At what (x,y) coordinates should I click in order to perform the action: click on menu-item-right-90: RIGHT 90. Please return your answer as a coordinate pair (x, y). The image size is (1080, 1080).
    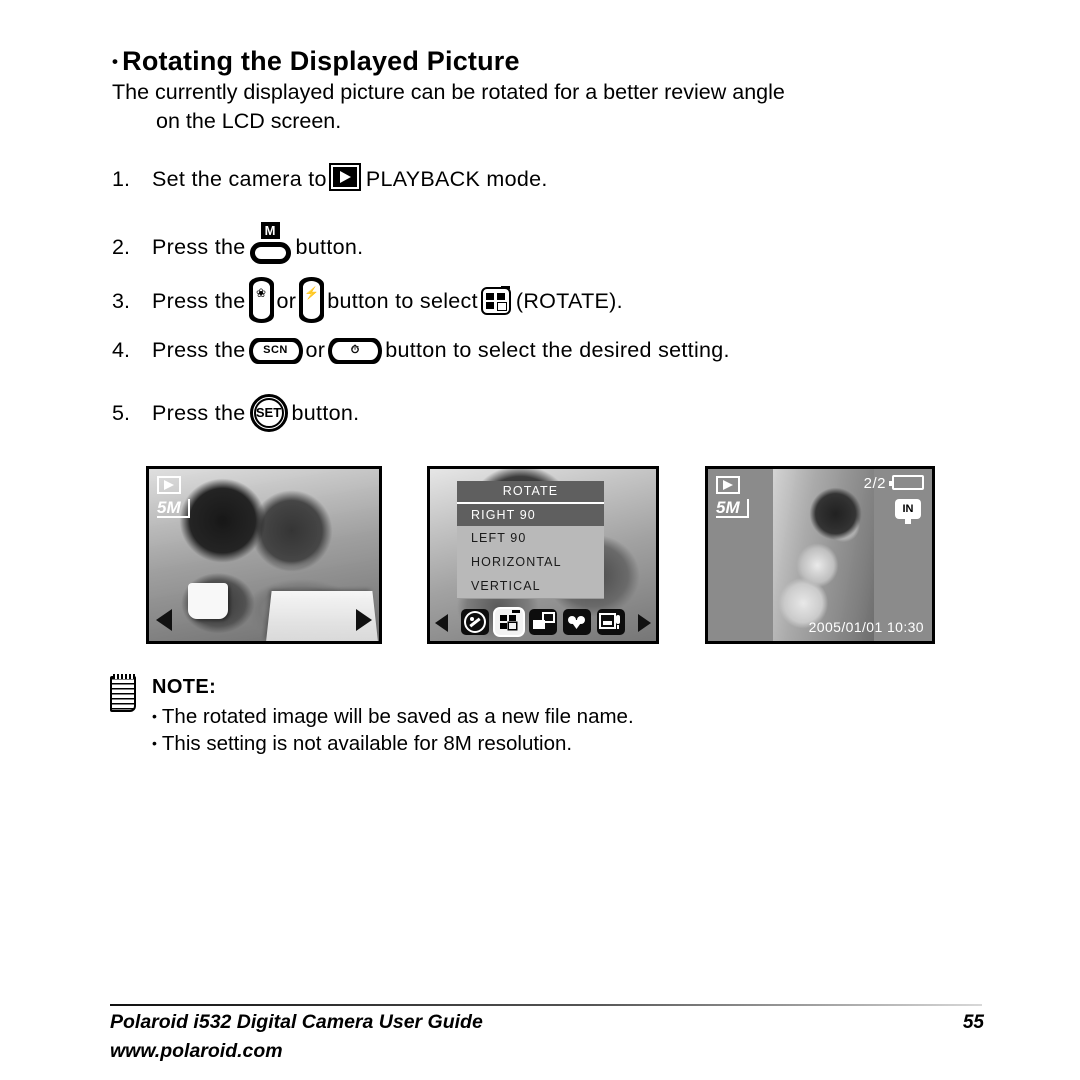
    Looking at the image, I should click on (530, 515).